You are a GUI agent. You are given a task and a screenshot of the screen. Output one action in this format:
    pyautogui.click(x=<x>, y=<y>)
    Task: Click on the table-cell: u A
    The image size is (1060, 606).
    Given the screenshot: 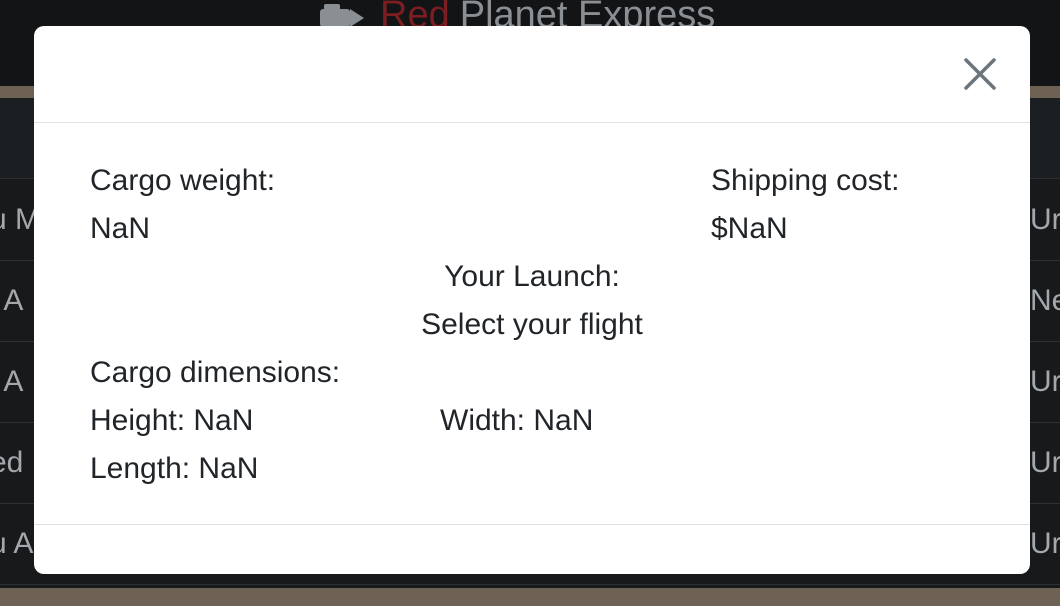 What is the action you would take?
    pyautogui.click(x=17, y=543)
    